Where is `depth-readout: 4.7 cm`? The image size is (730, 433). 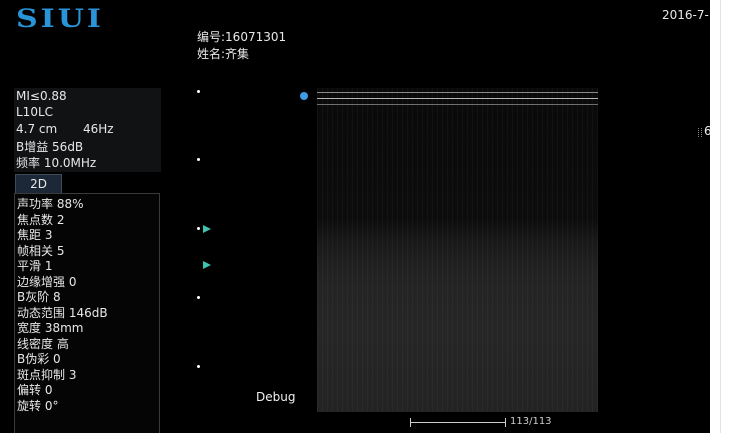 depth-readout: 4.7 cm is located at coordinates (37, 129).